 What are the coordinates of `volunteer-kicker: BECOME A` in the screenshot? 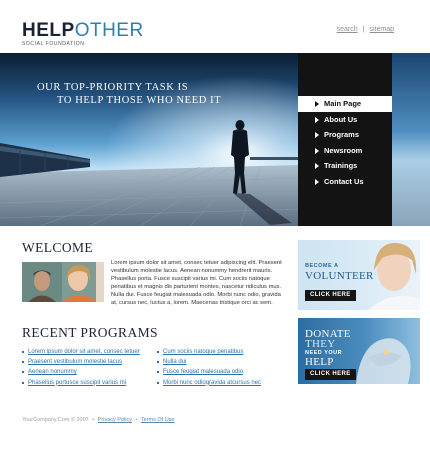 It's located at (322, 266).